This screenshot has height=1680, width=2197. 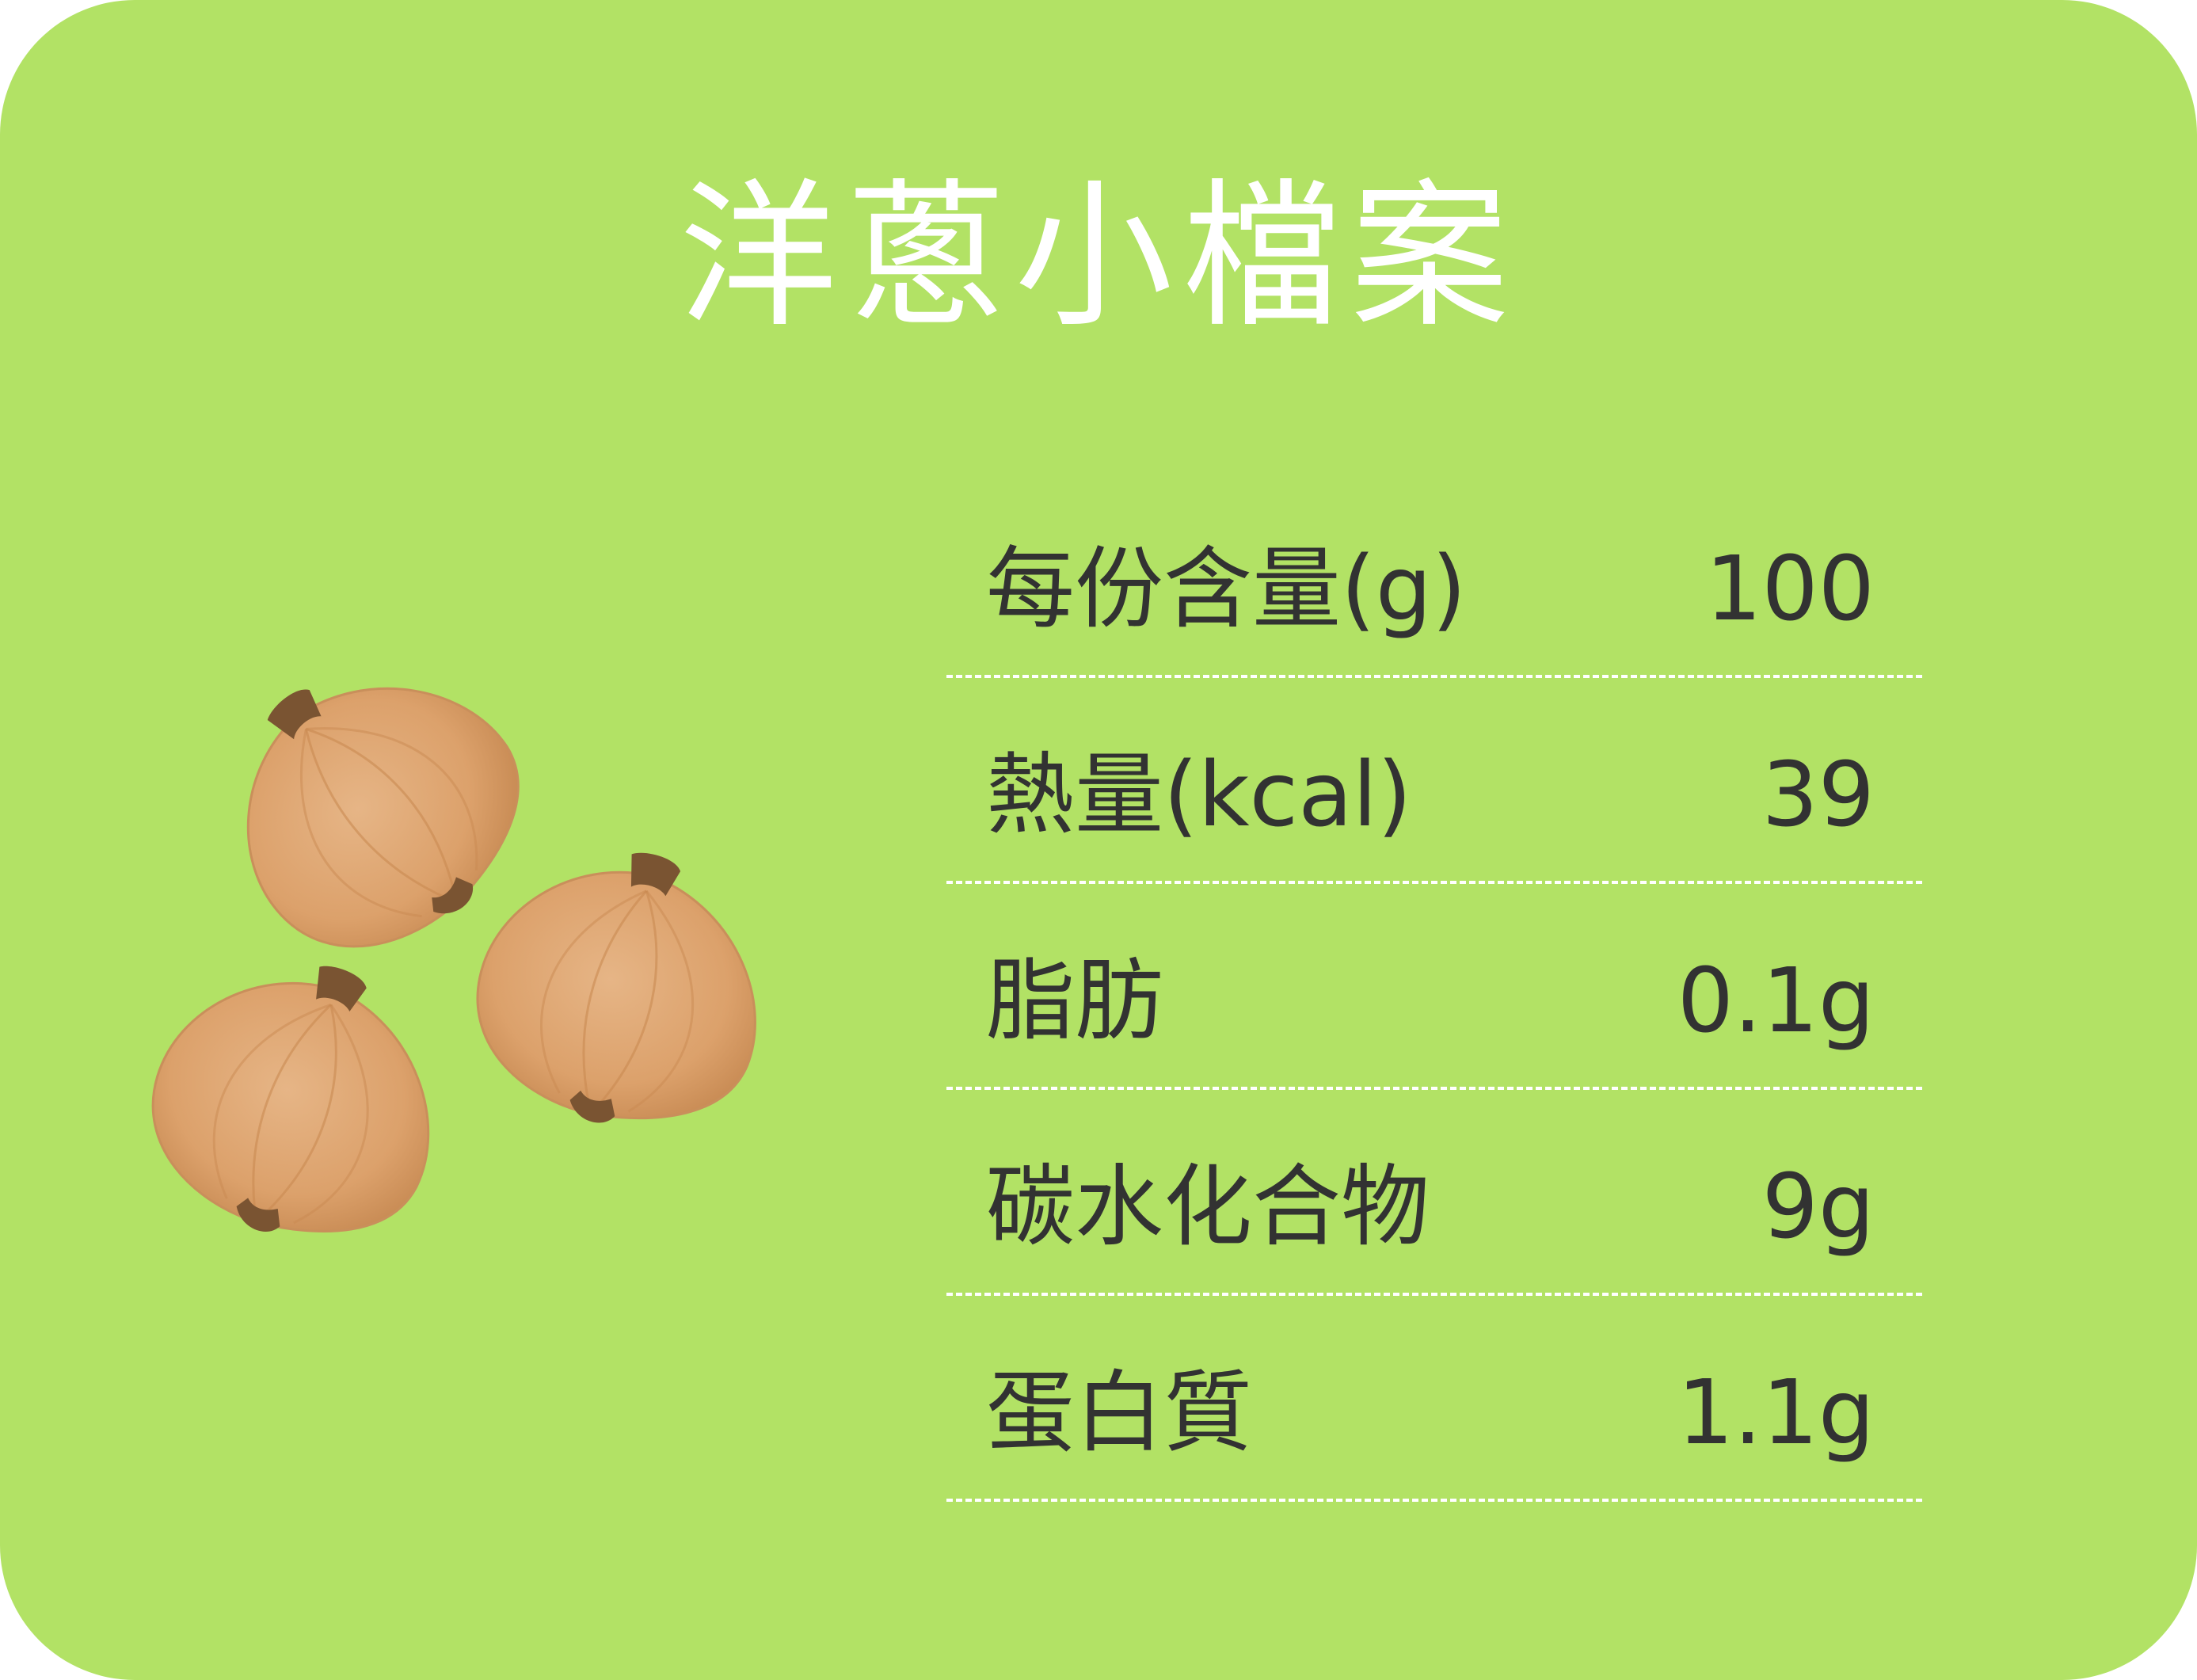 I want to click on nutrition-value: 0.1g, so click(x=1776, y=1001).